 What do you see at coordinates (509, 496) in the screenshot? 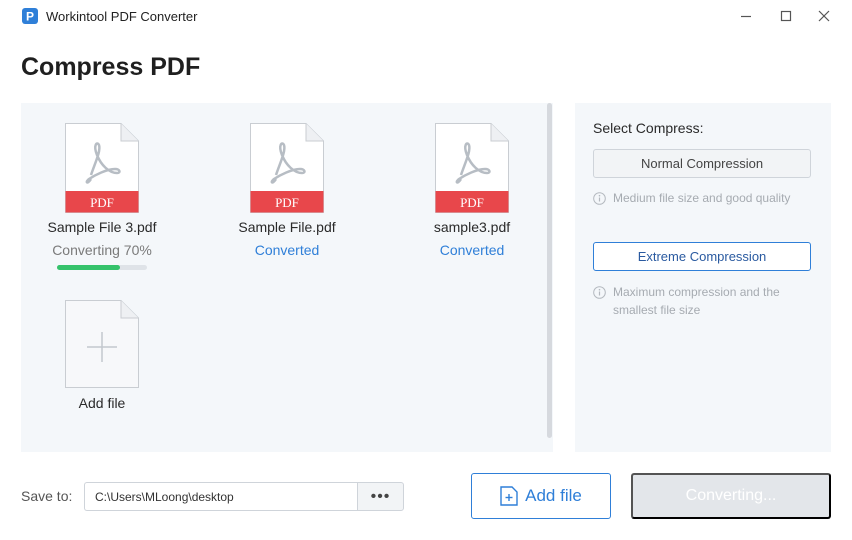
I see `add-file-icon` at bounding box center [509, 496].